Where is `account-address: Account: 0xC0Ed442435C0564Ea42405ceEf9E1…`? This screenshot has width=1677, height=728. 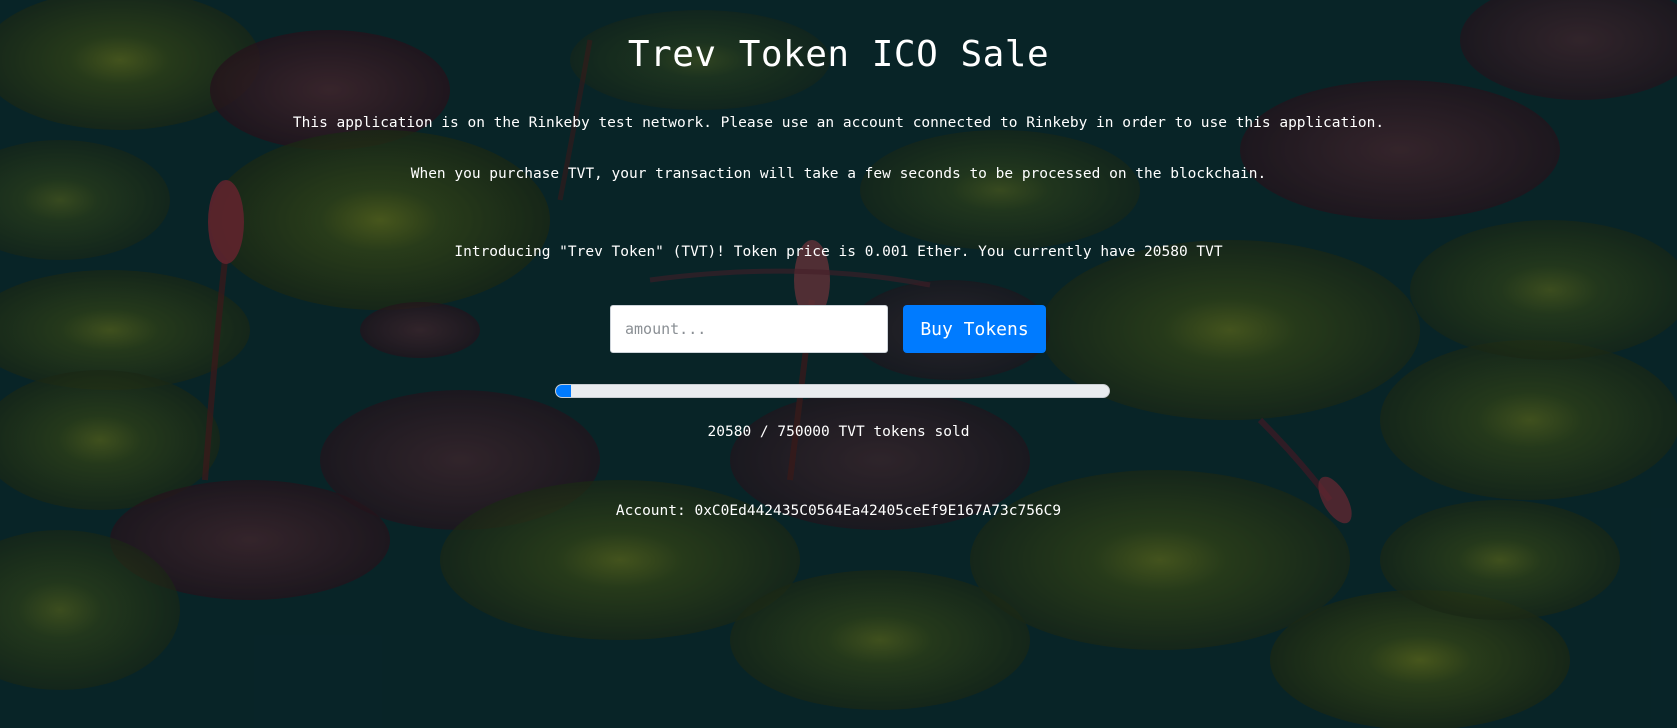
account-address: Account: 0xC0Ed442435C0564Ea42405ceEf9E1… is located at coordinates (838, 511).